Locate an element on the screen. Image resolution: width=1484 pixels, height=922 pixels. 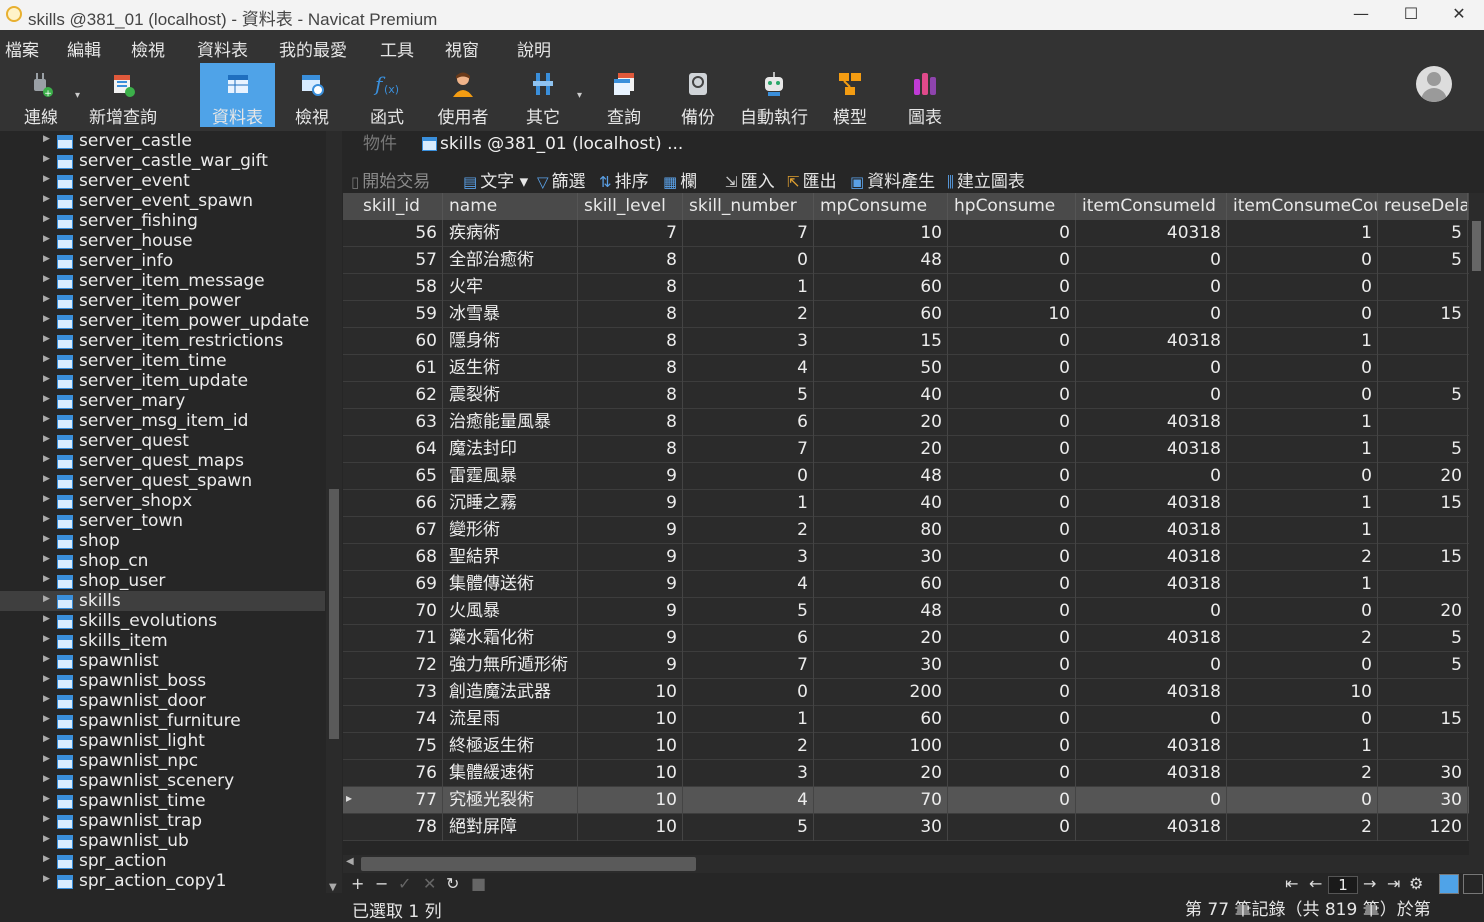
cell-reuse-delay: 5 is located at coordinates (1423, 449).